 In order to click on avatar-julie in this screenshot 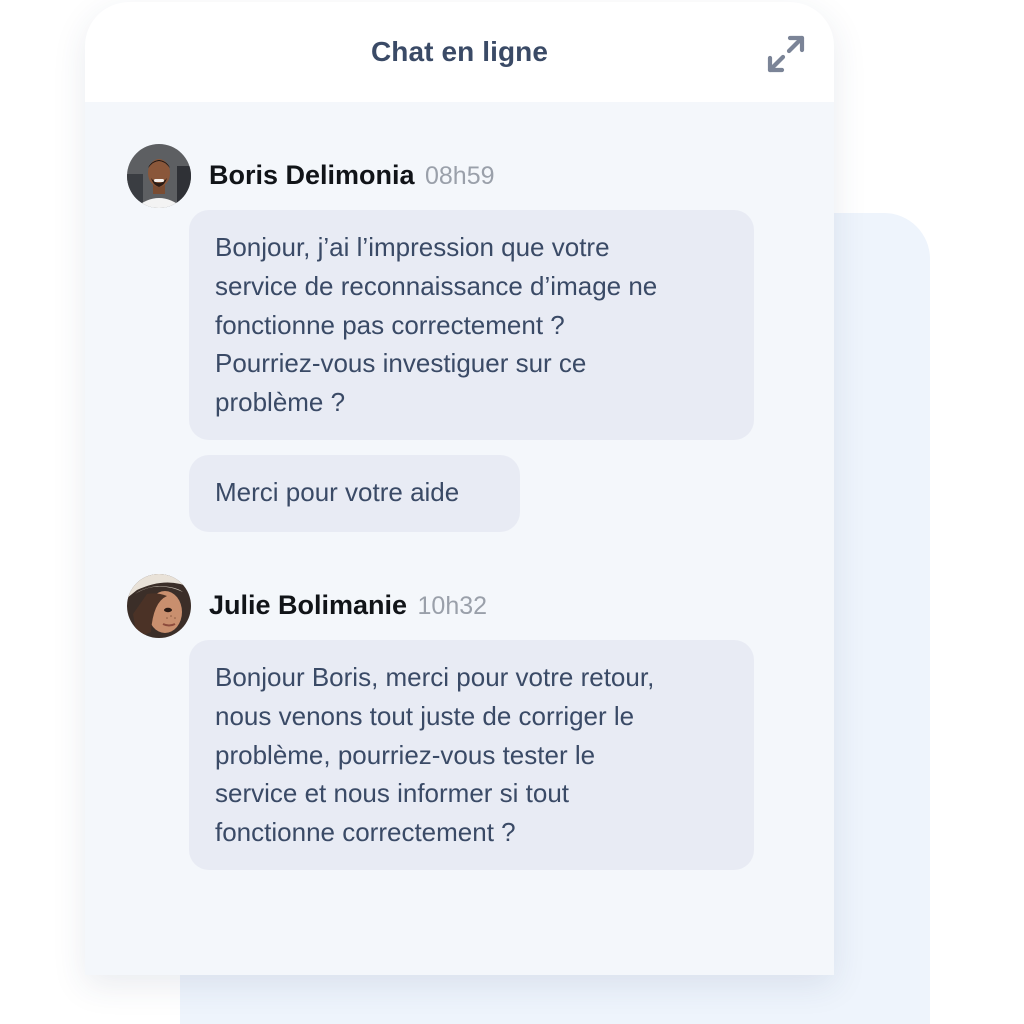, I will do `click(159, 606)`.